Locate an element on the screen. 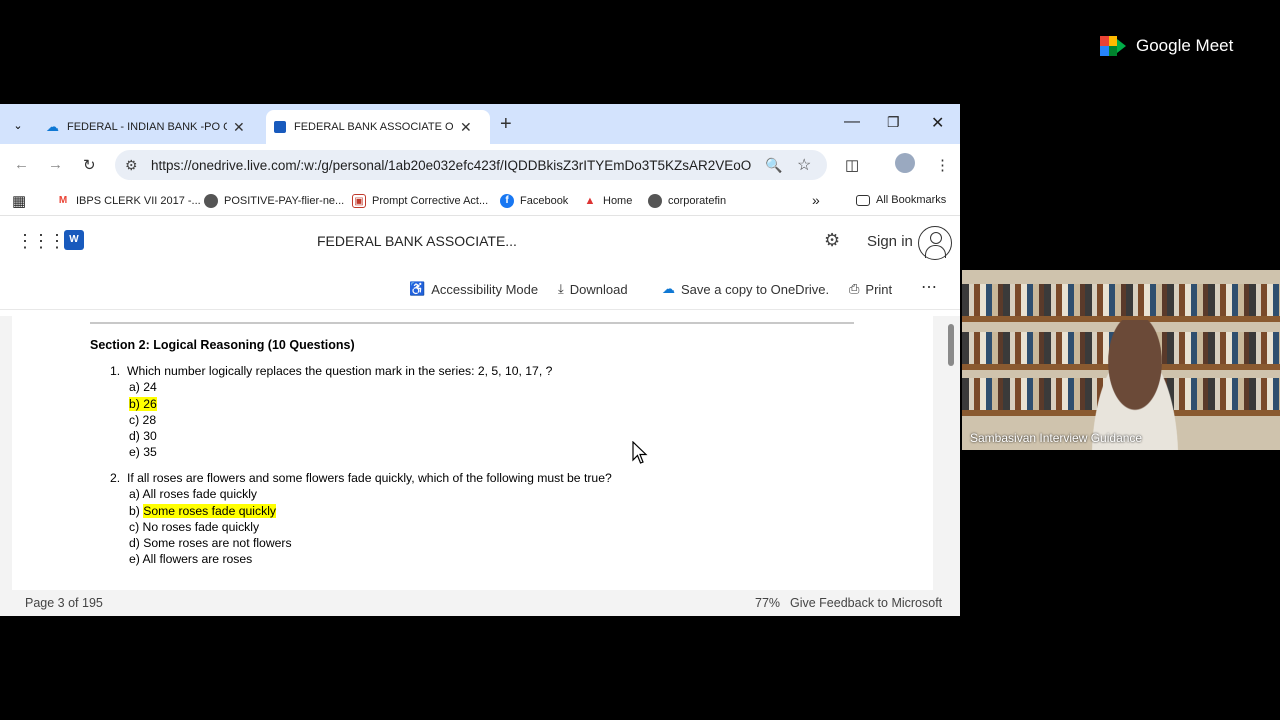 The height and width of the screenshot is (720, 1280). apps-grid-icon: ▦ is located at coordinates (19, 201).